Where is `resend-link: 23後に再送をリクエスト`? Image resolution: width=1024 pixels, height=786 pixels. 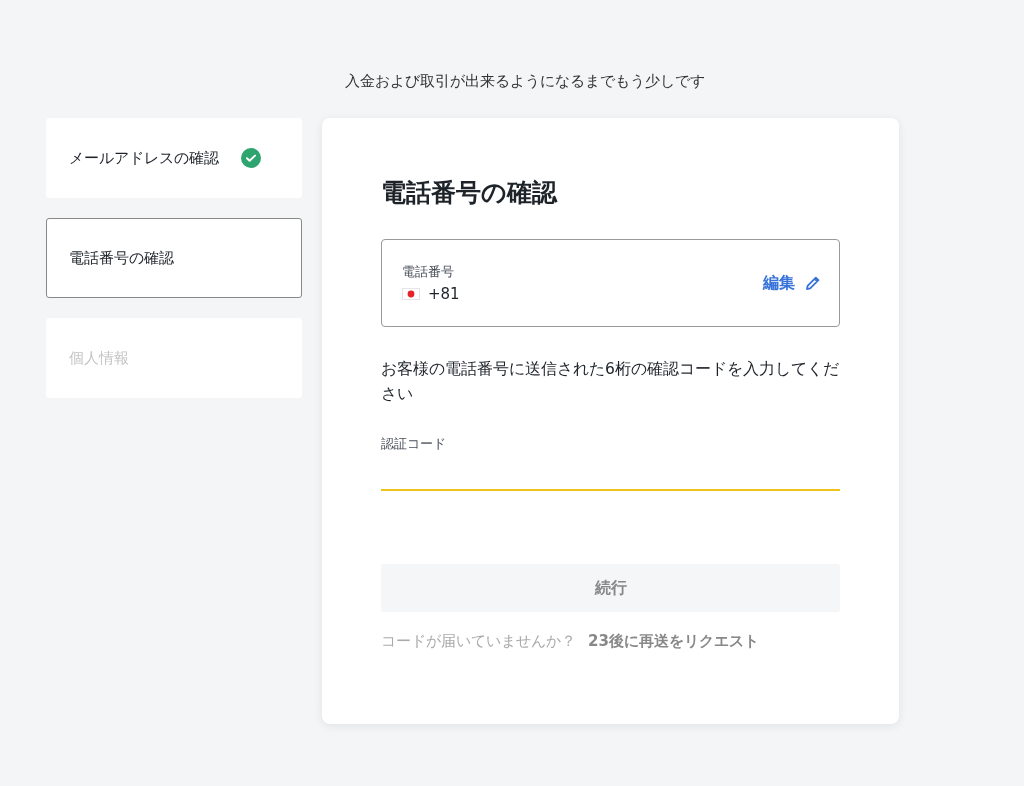
resend-link: 23後に再送をリクエスト is located at coordinates (673, 641).